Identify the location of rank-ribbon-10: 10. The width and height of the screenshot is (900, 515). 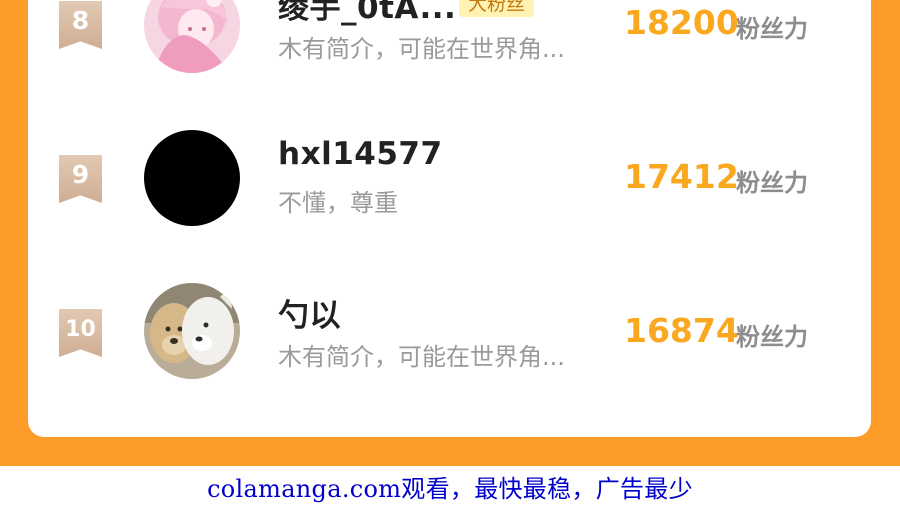
(80, 333).